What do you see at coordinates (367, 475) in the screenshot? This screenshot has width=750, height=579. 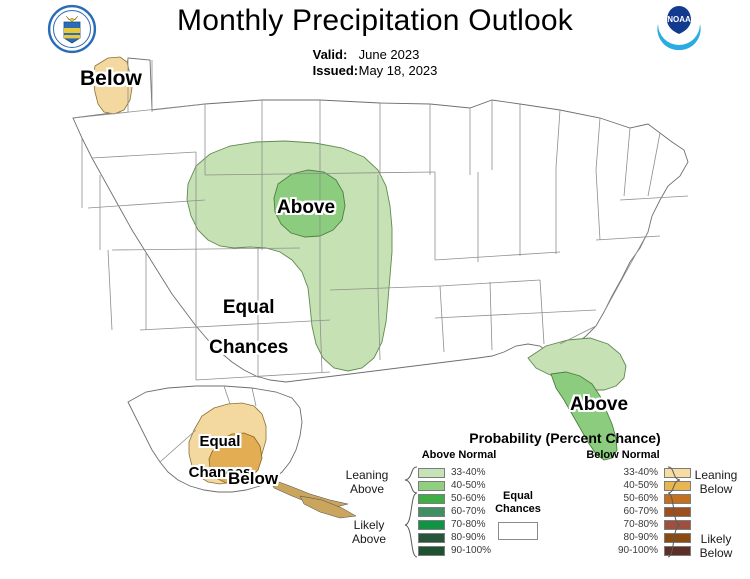 I see `leaning-above-l1: Leaning` at bounding box center [367, 475].